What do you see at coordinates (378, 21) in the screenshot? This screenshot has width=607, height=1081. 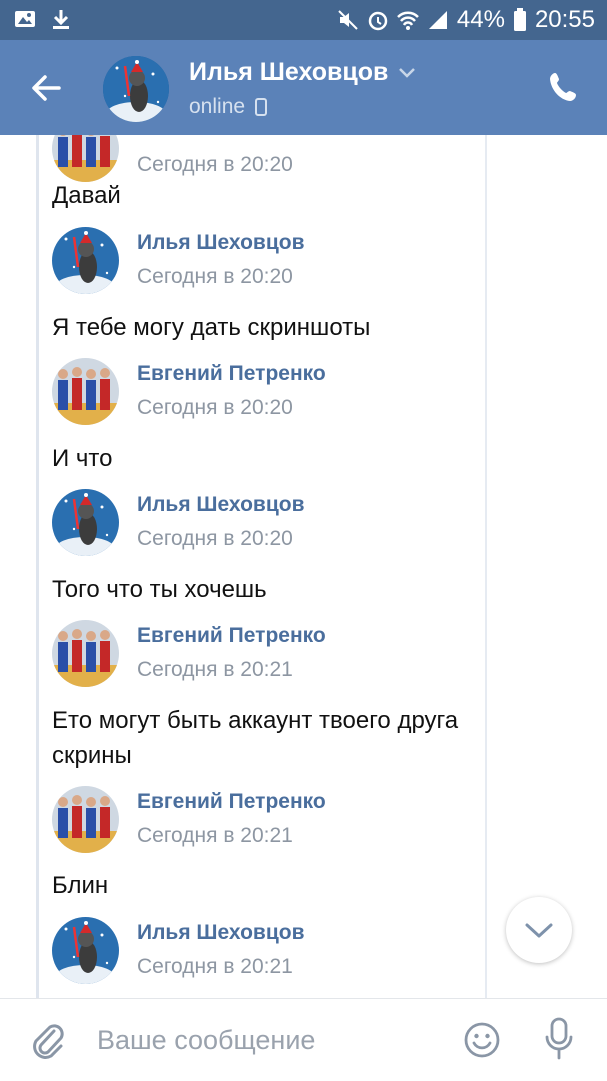 I see `alarm-icon` at bounding box center [378, 21].